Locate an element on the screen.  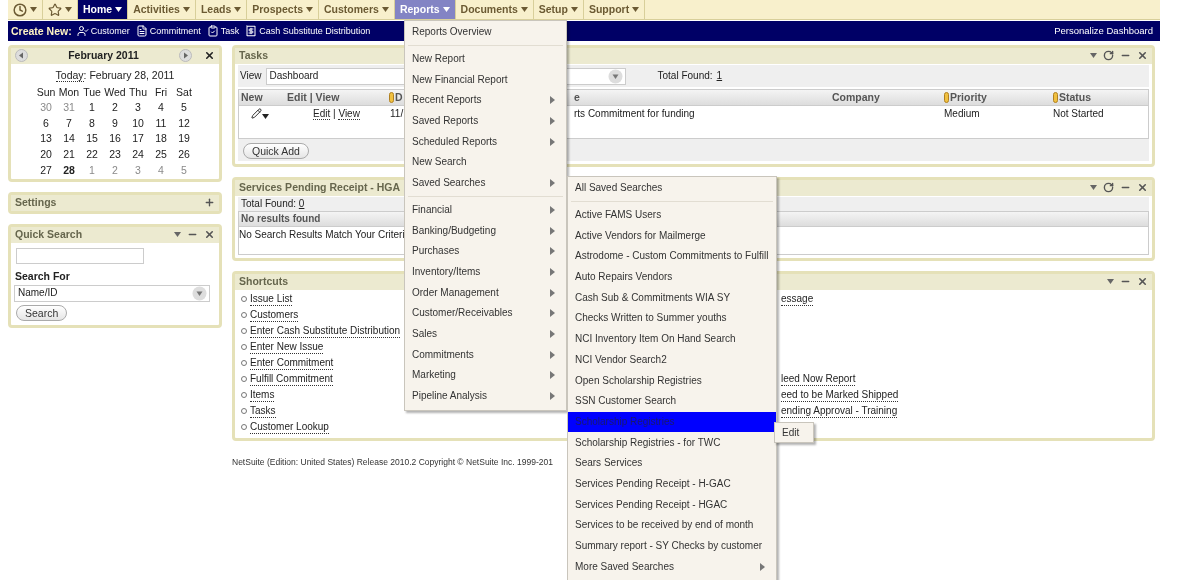
table-cell-text: 11/ is located at coordinates (397, 114).